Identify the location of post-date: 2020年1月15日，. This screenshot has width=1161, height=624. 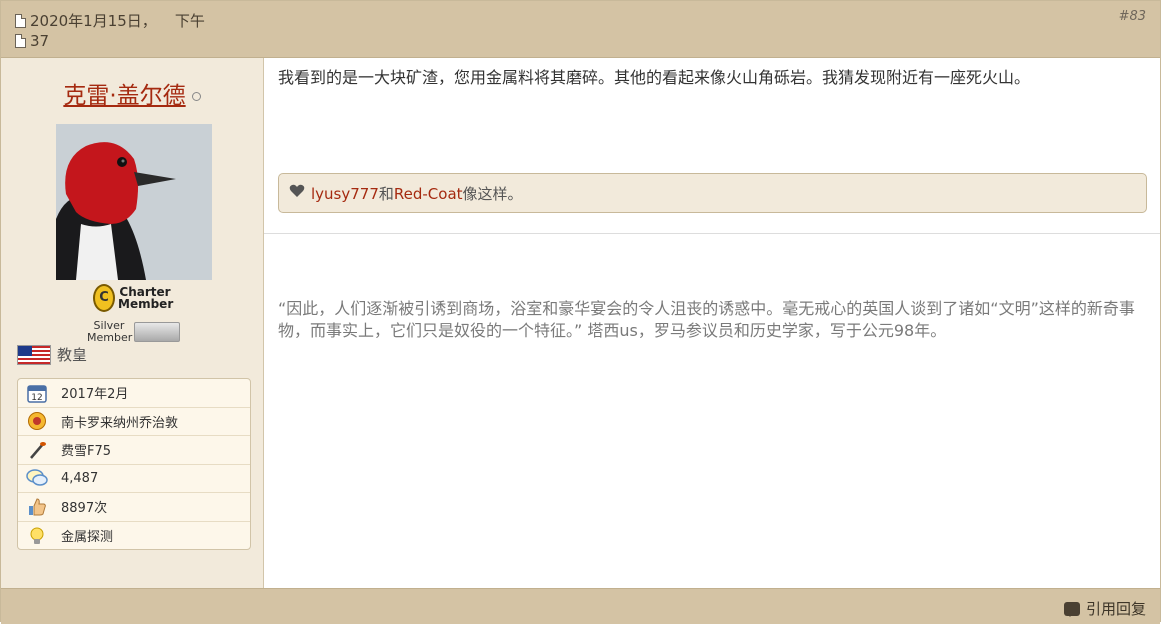
(93, 21).